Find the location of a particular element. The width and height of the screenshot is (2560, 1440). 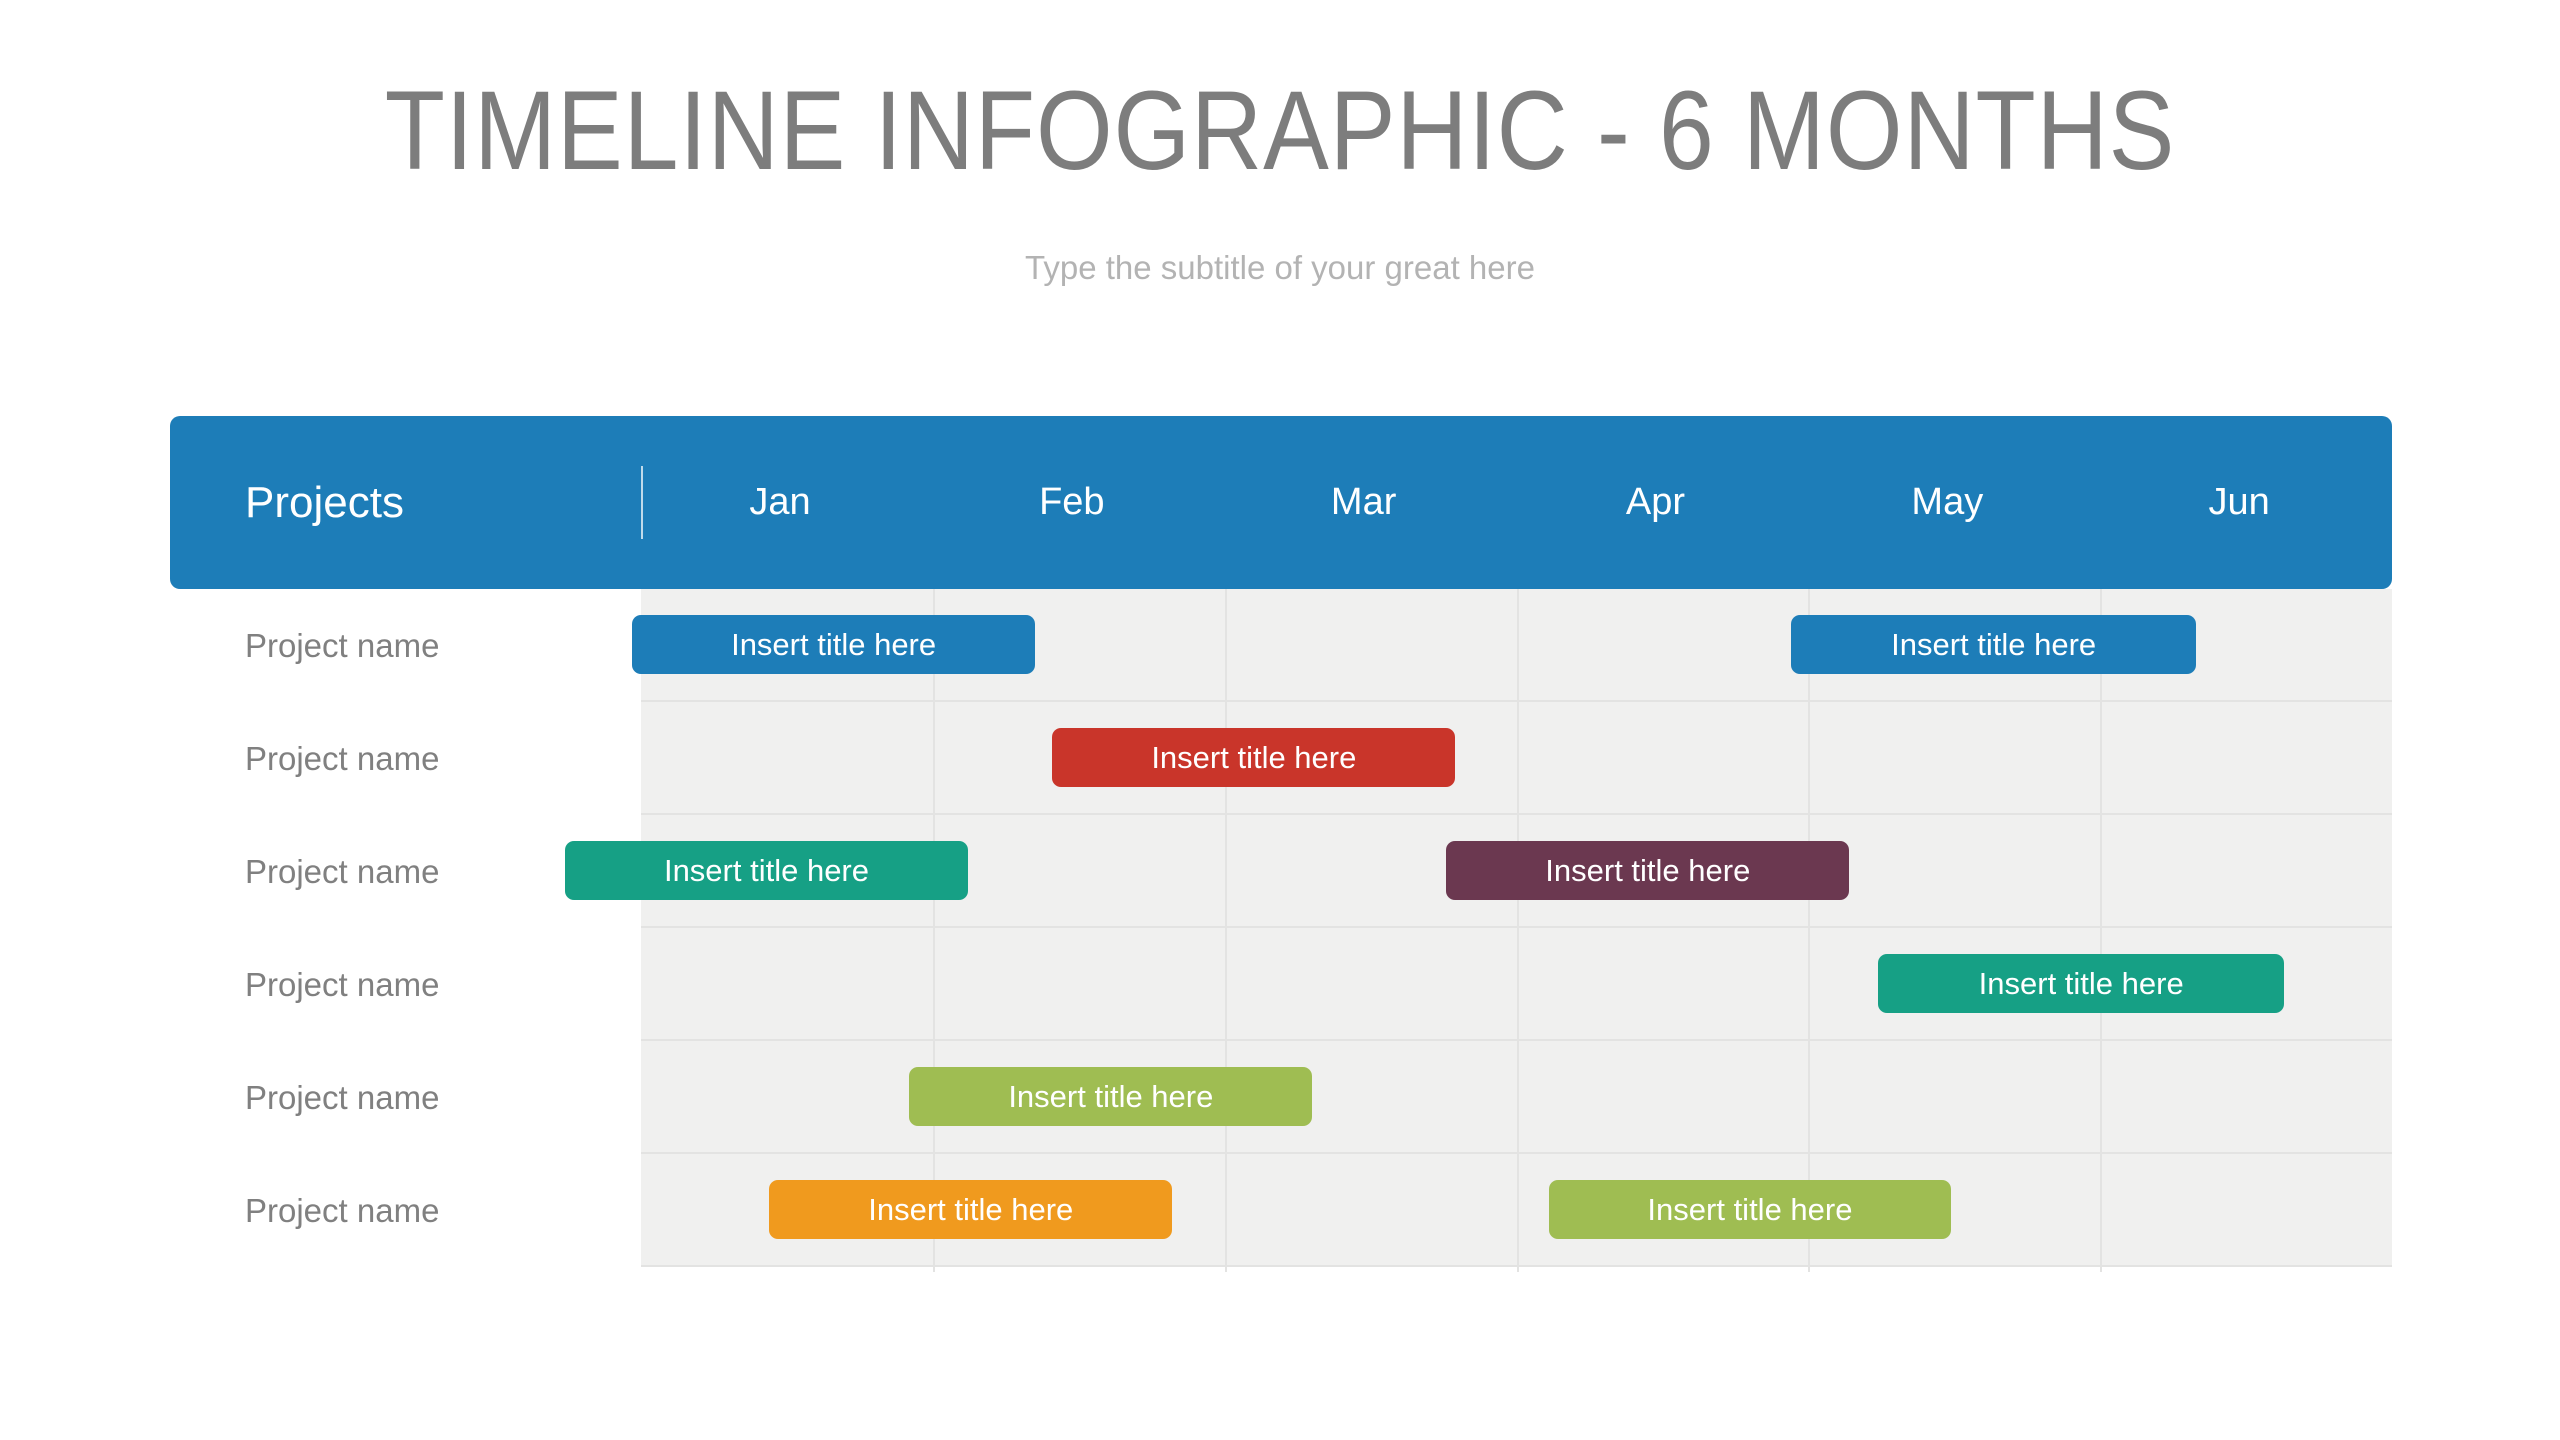

month-header-jan: Jan is located at coordinates (780, 502).